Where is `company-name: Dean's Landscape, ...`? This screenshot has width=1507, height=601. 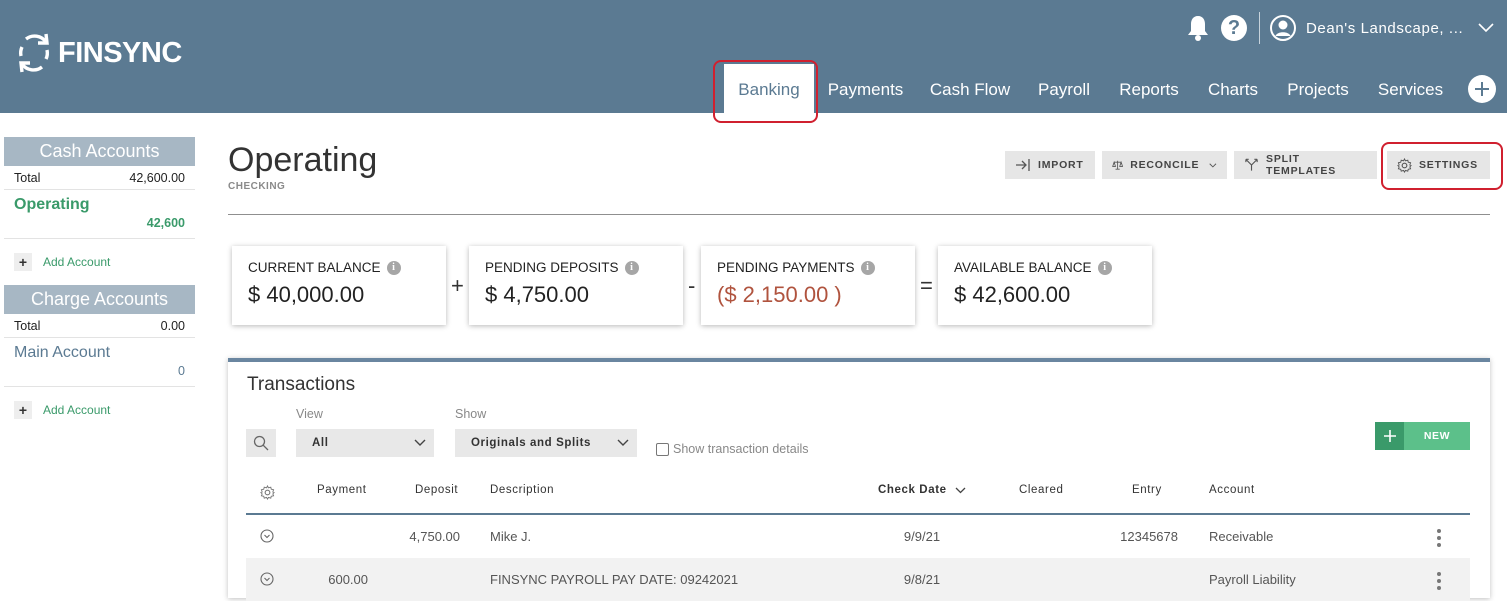
company-name: Dean's Landscape, ... is located at coordinates (1386, 28).